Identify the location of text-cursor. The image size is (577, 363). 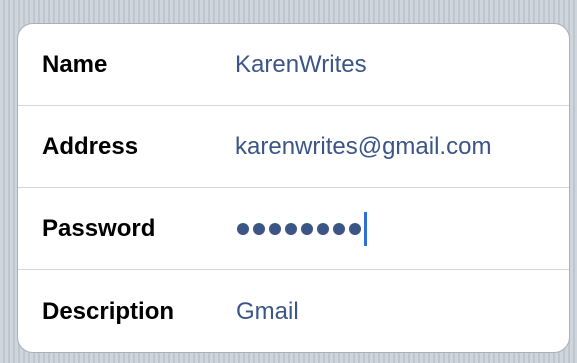
(365, 228).